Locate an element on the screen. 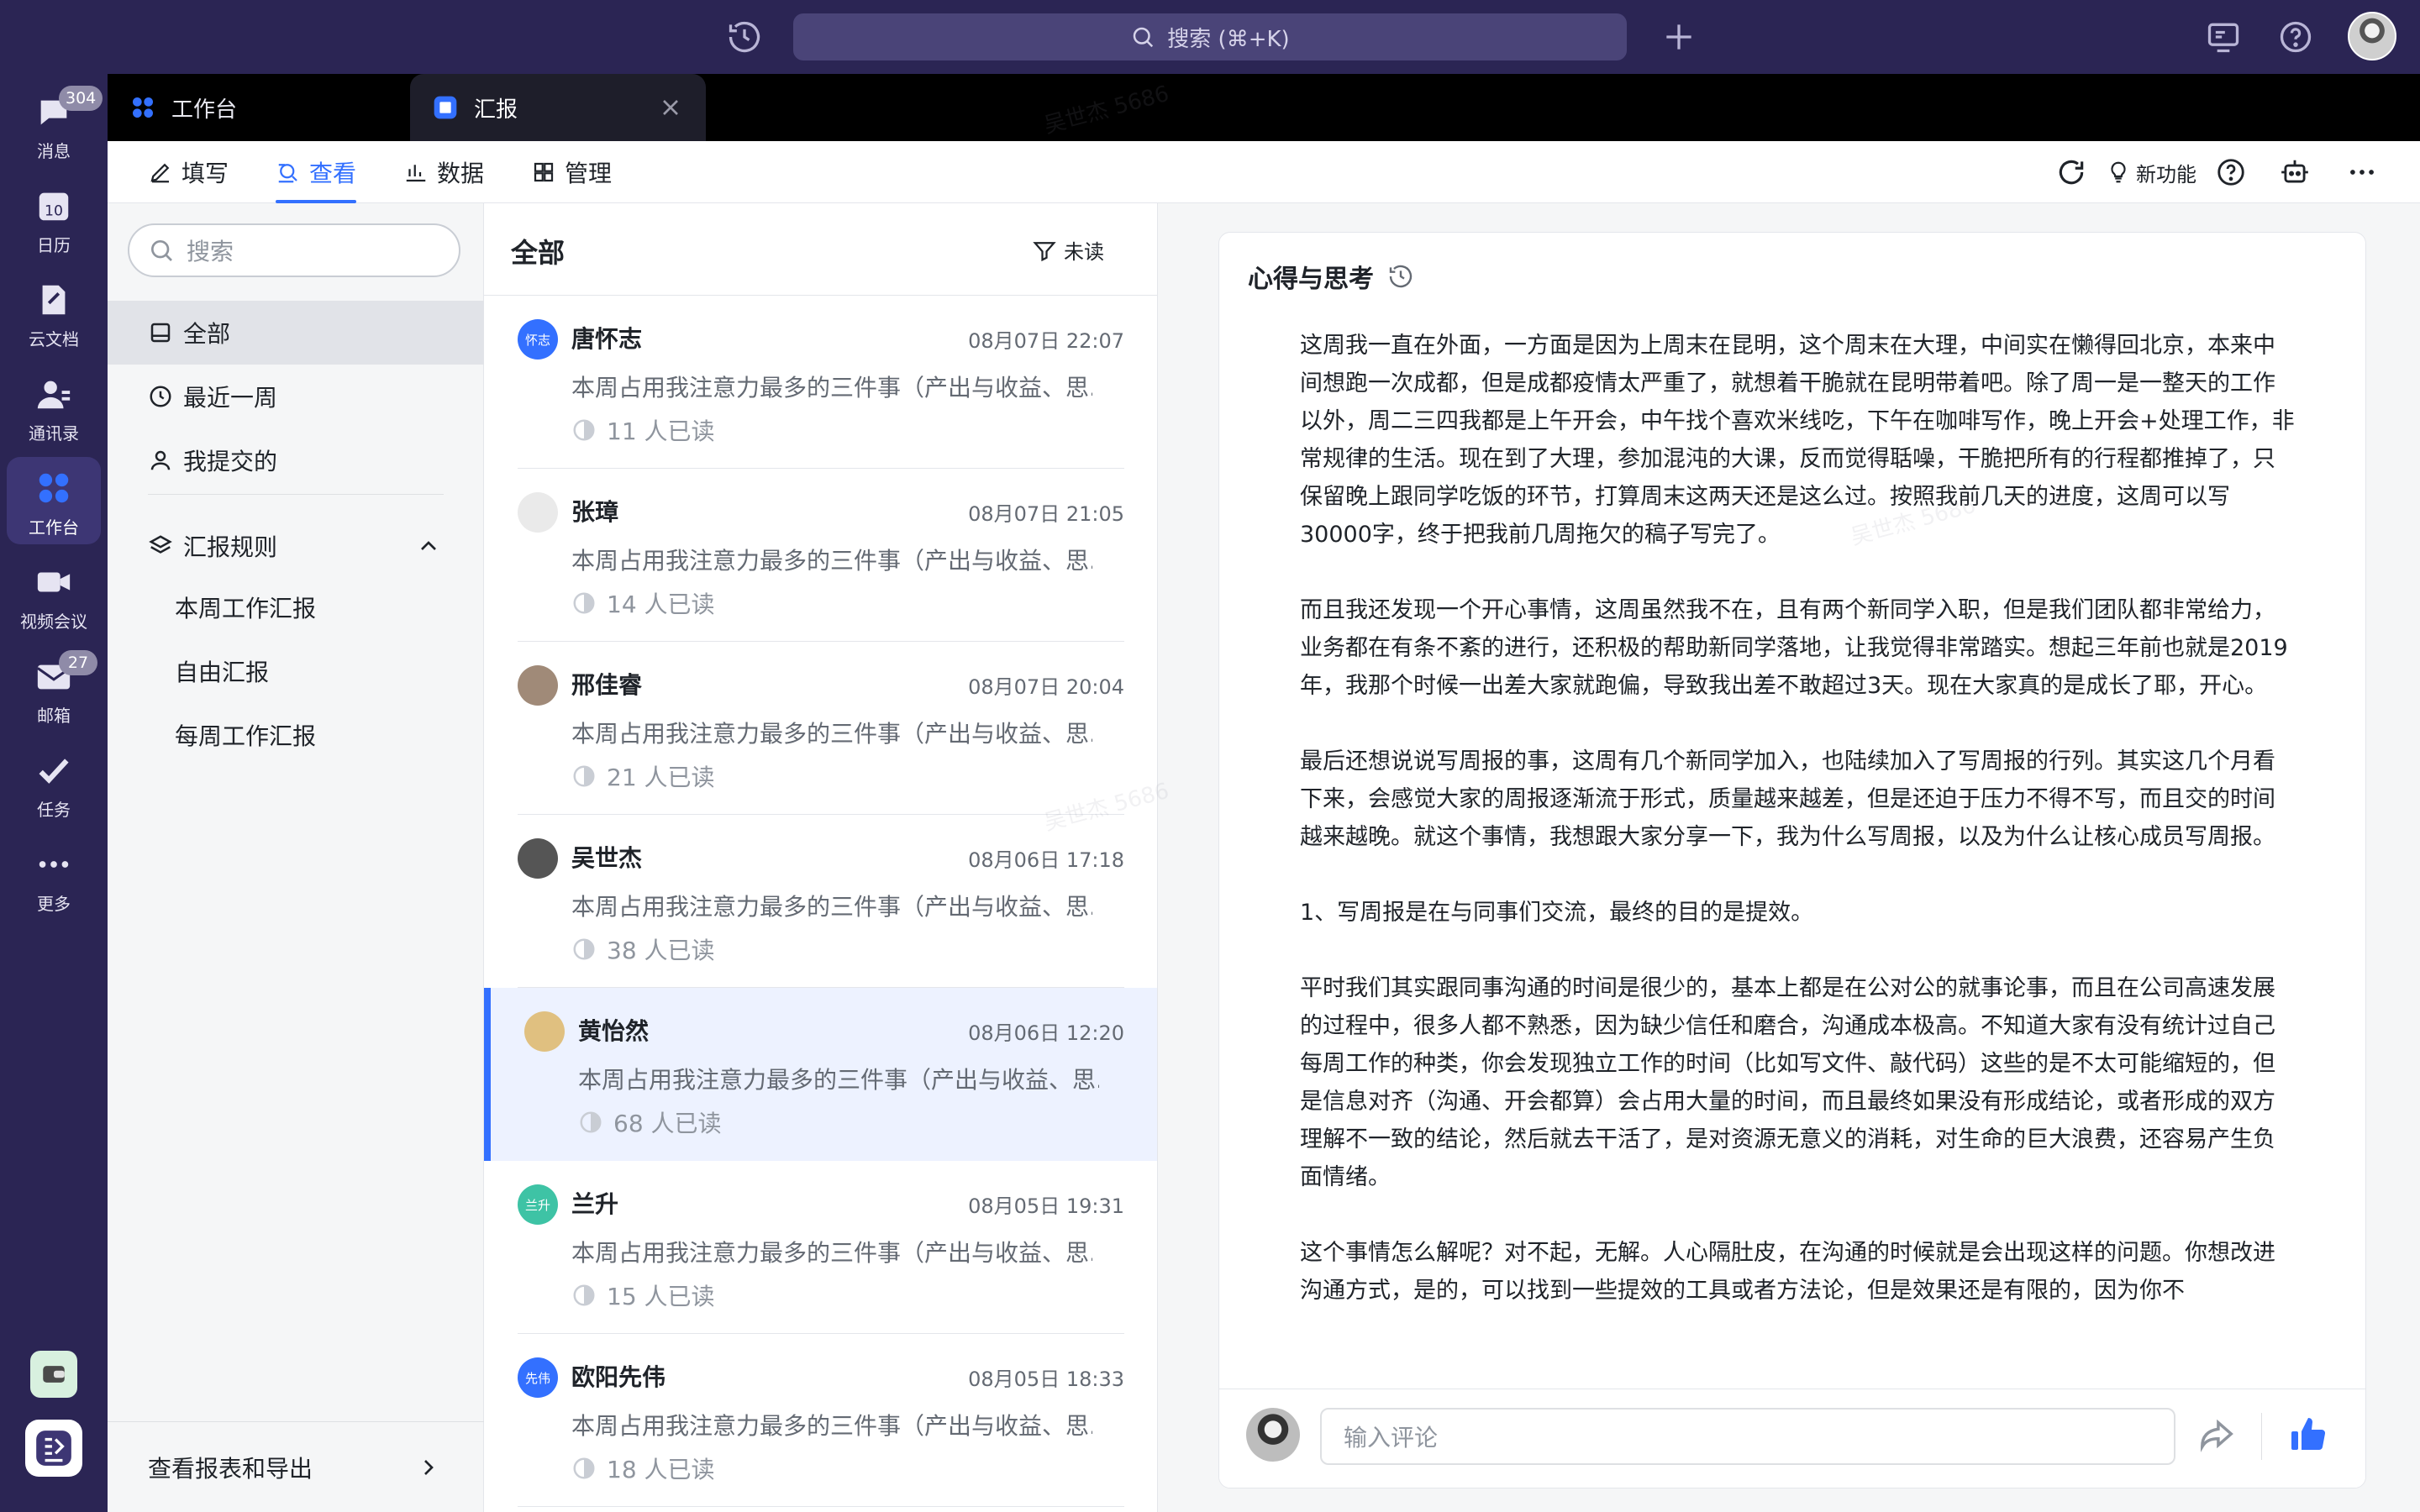 This screenshot has width=2420, height=1512. user-avatar is located at coordinates (2372, 36).